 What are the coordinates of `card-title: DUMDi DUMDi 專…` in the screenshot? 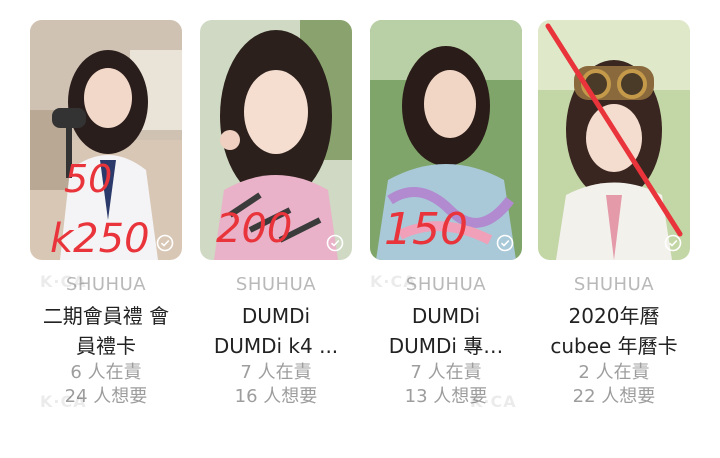 It's located at (446, 331).